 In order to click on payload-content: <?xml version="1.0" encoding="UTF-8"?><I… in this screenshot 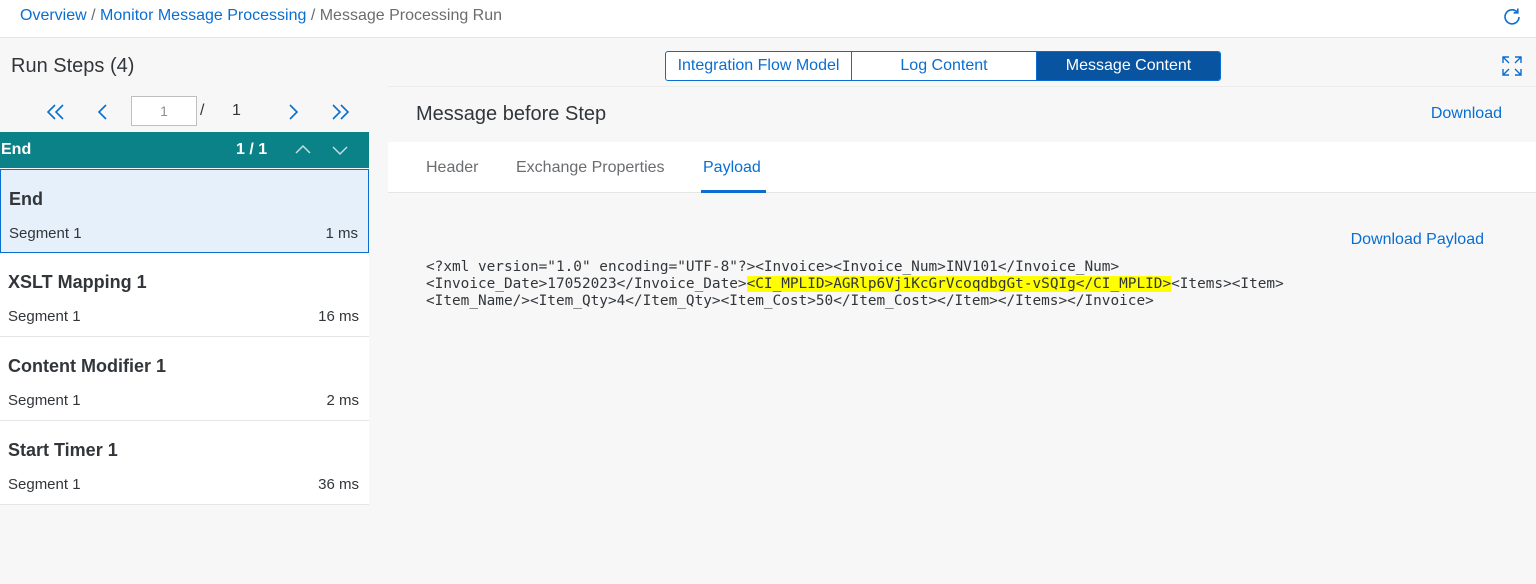, I will do `click(855, 284)`.